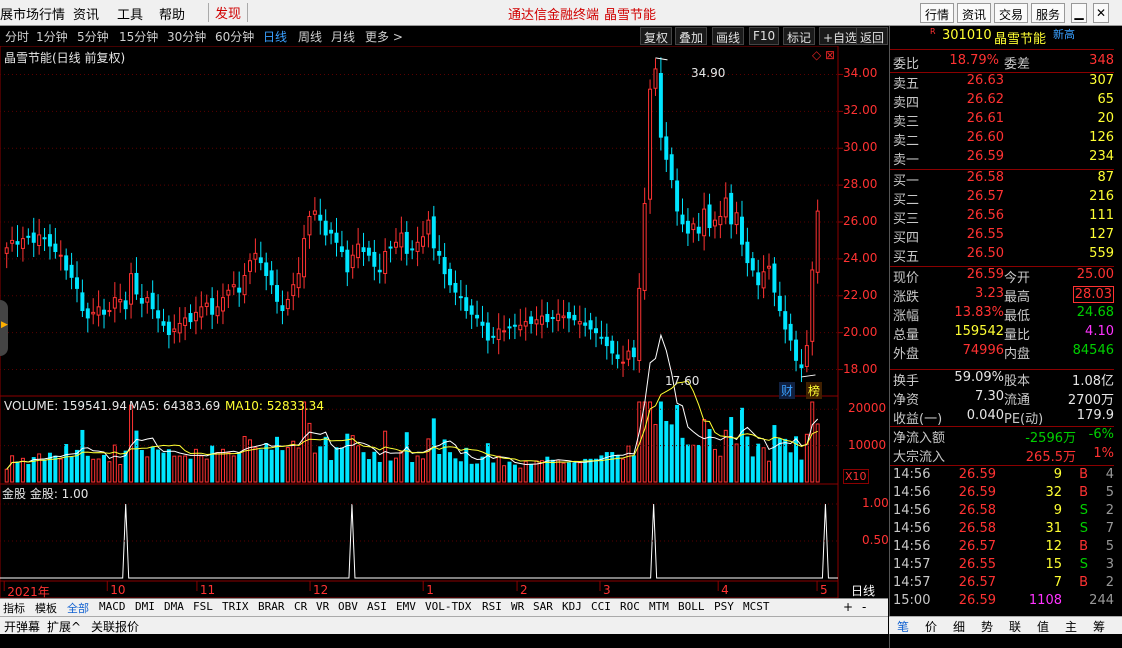 This screenshot has height=648, width=1122. What do you see at coordinates (872, 36) in the screenshot?
I see `back-button: 返回` at bounding box center [872, 36].